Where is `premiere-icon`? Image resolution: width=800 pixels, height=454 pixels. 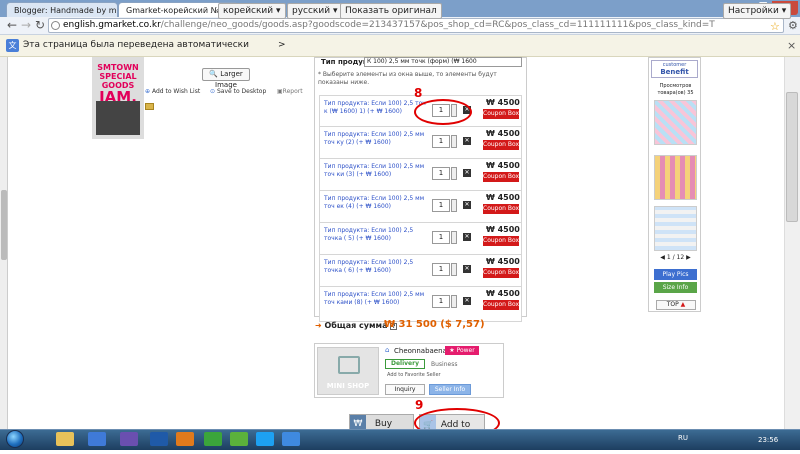 premiere-icon is located at coordinates (129, 439).